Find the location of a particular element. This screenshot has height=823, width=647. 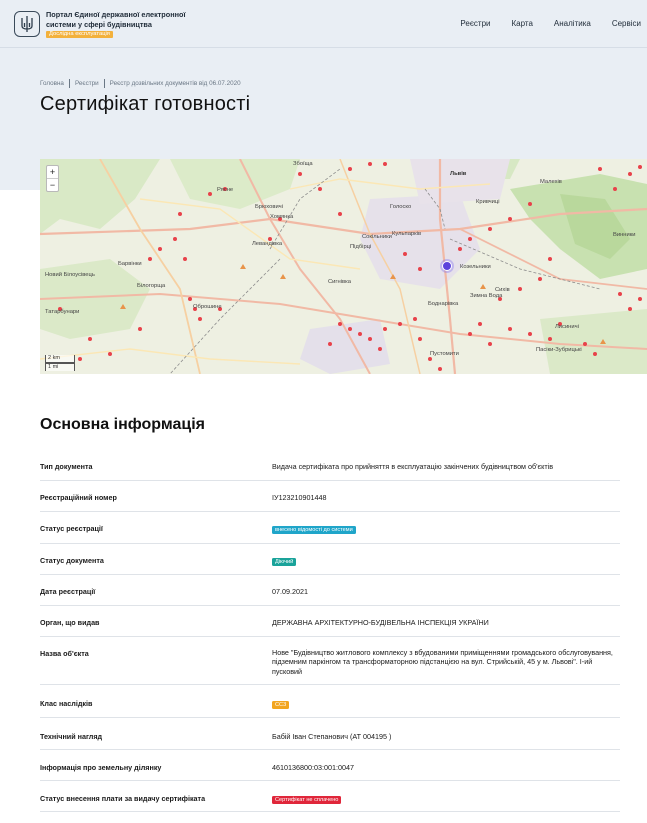

page-title: Сертифікат готовності is located at coordinates (145, 104).